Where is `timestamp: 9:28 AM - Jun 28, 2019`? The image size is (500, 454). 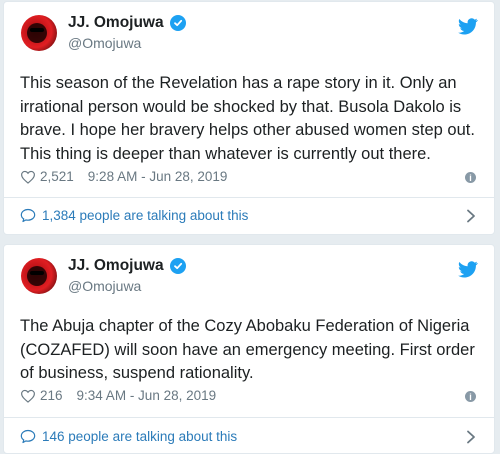 timestamp: 9:28 AM - Jun 28, 2019 is located at coordinates (158, 176).